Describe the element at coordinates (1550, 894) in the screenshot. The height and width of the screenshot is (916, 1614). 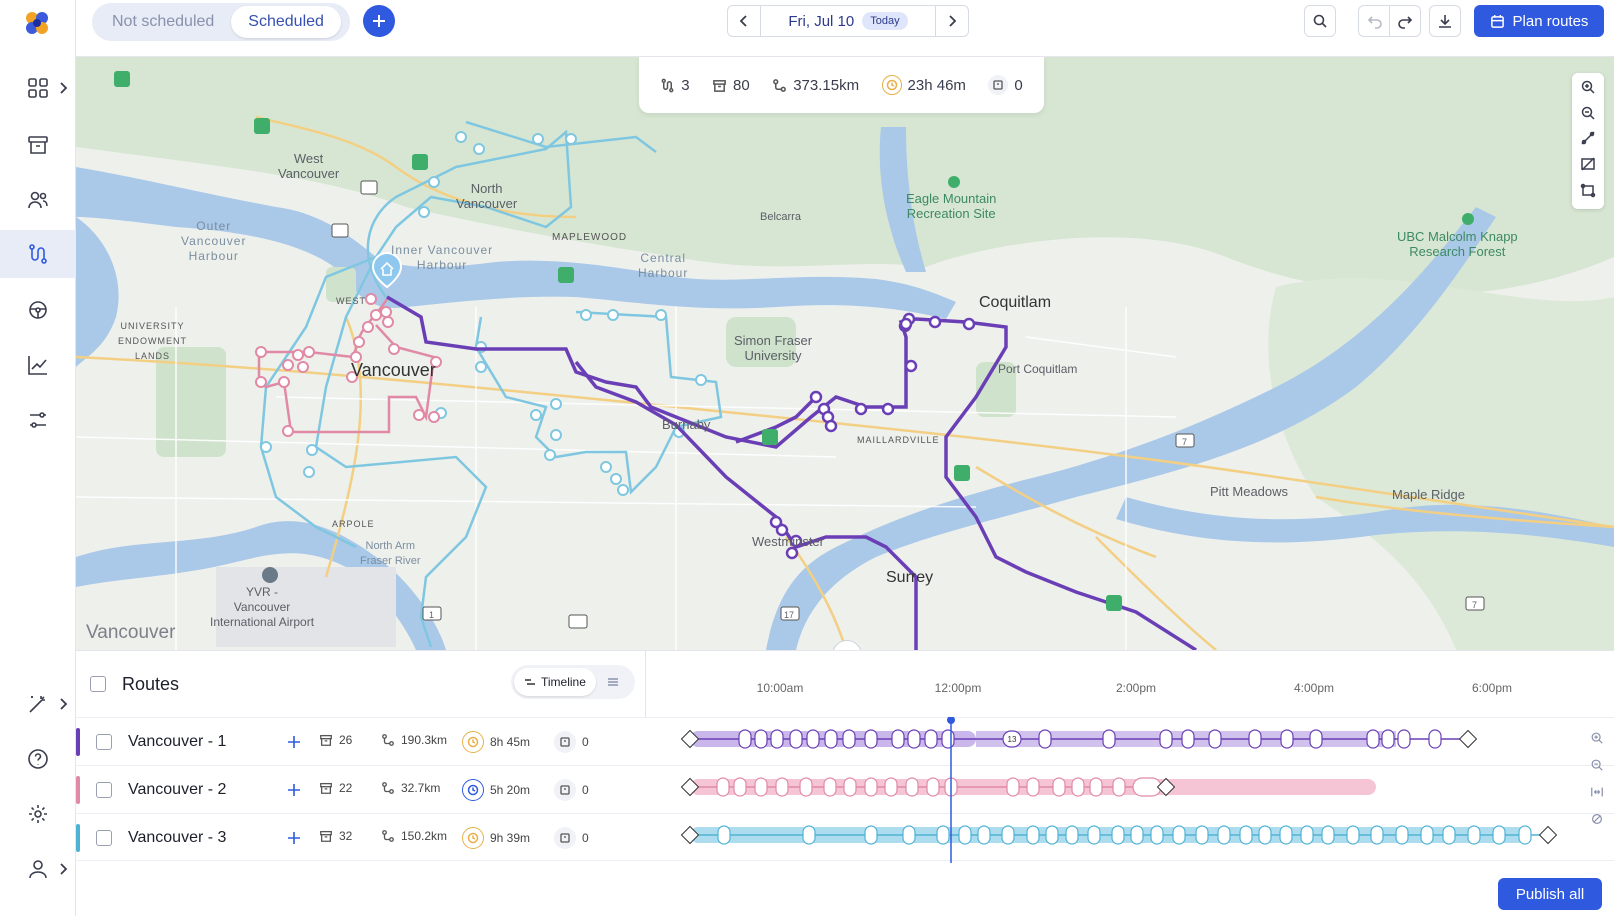
I see `publish-all-button: Publish all` at that location.